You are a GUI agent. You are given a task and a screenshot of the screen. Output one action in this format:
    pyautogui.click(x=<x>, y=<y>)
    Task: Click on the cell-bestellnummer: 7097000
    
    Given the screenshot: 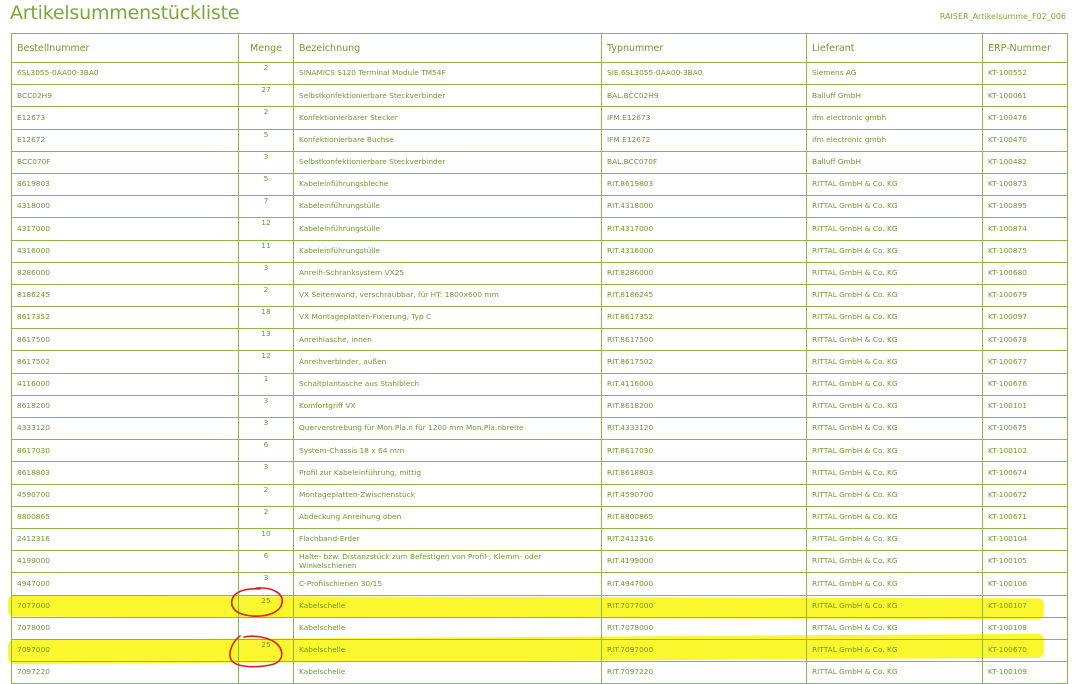 What is the action you would take?
    pyautogui.click(x=125, y=650)
    